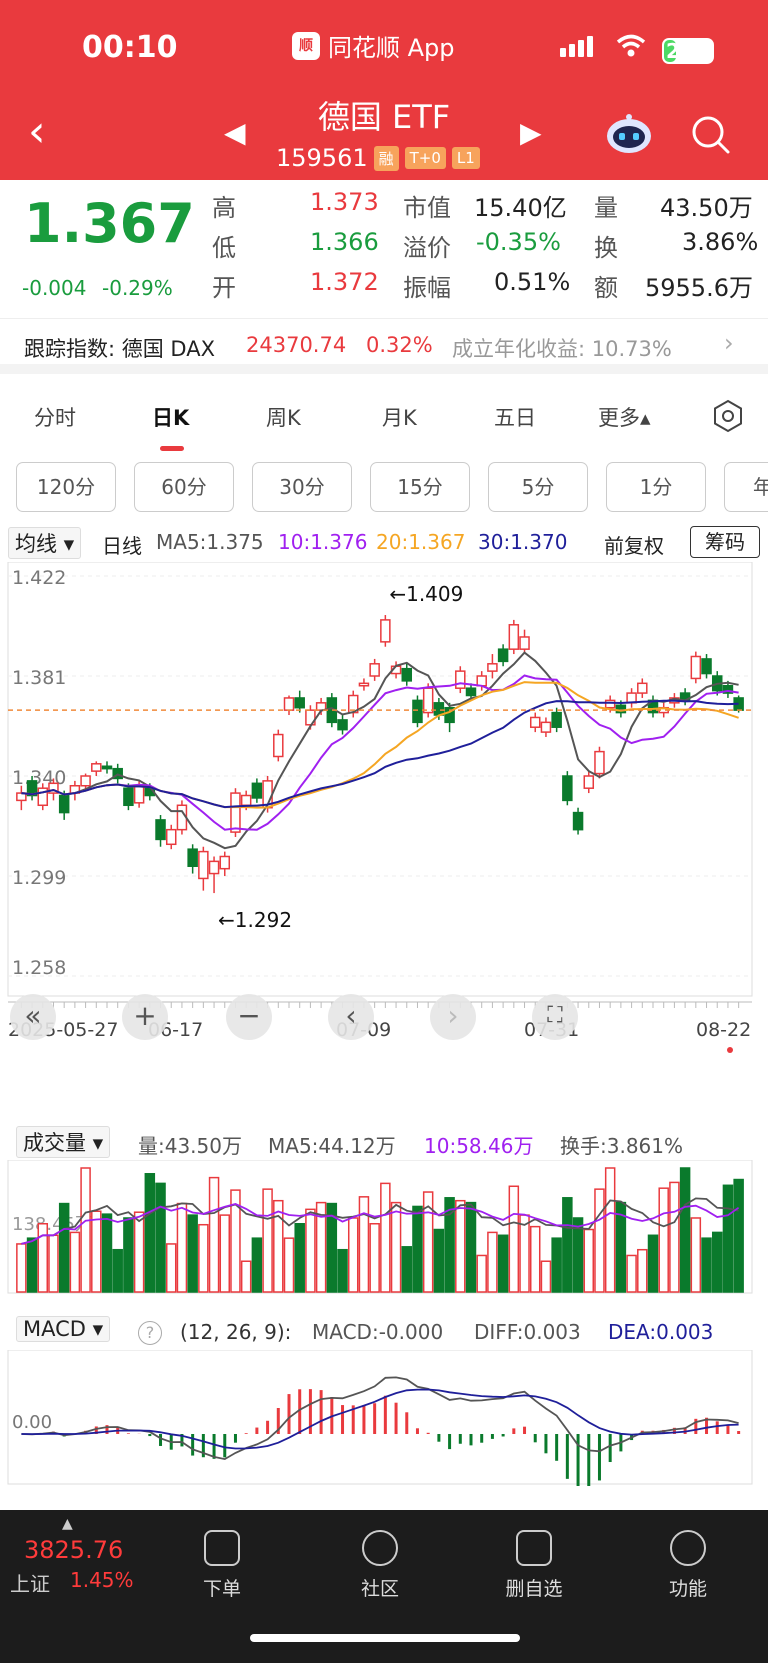  What do you see at coordinates (63, 1142) in the screenshot?
I see `volume-dropdown: 成交量 ▾` at bounding box center [63, 1142].